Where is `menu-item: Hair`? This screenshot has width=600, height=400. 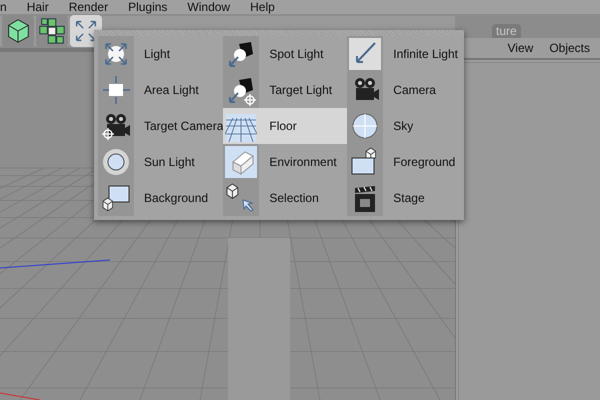 menu-item: Hair is located at coordinates (37, 7).